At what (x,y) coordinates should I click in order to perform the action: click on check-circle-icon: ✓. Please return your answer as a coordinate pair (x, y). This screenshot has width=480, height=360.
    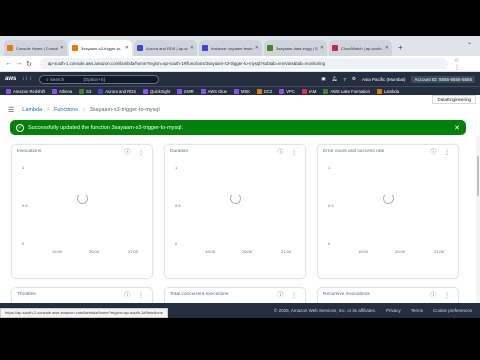
    Looking at the image, I should click on (20, 127).